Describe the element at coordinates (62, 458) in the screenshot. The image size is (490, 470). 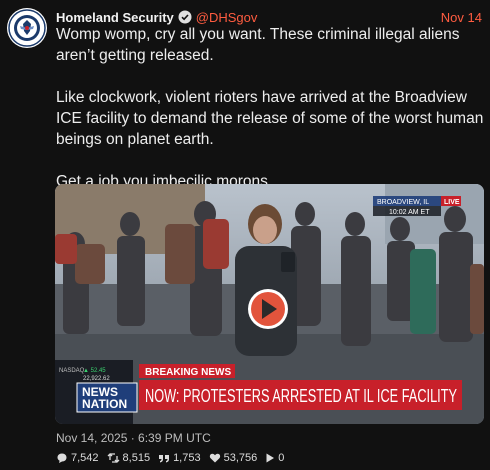
I see `reply-icon` at that location.